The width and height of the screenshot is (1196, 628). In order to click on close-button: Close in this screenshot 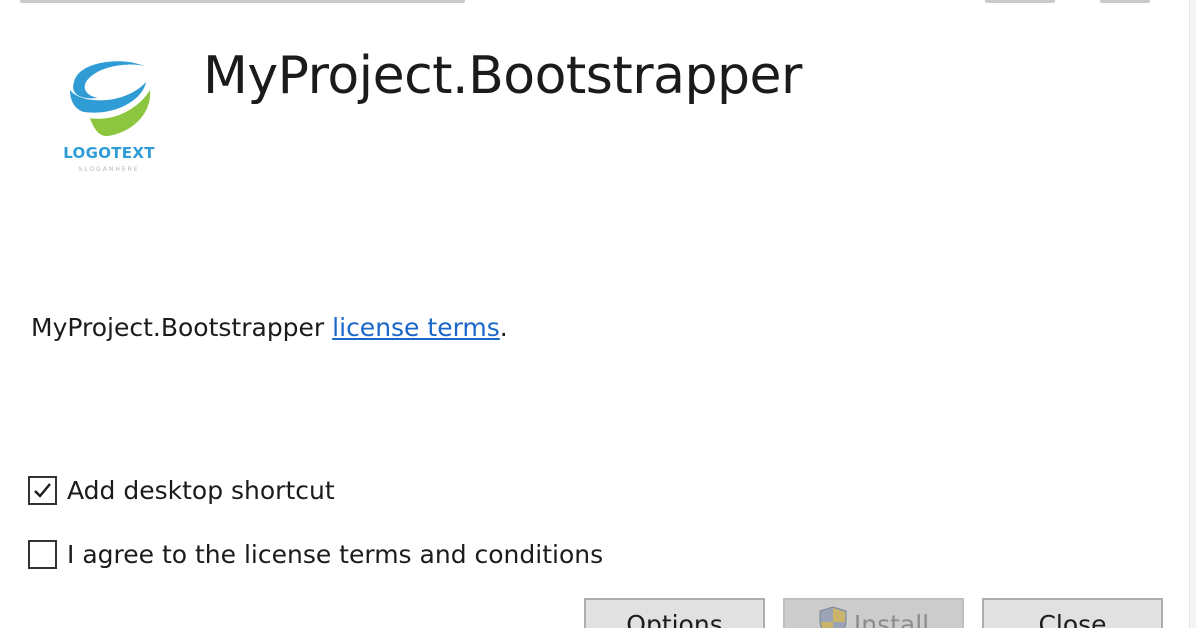, I will do `click(1072, 613)`.